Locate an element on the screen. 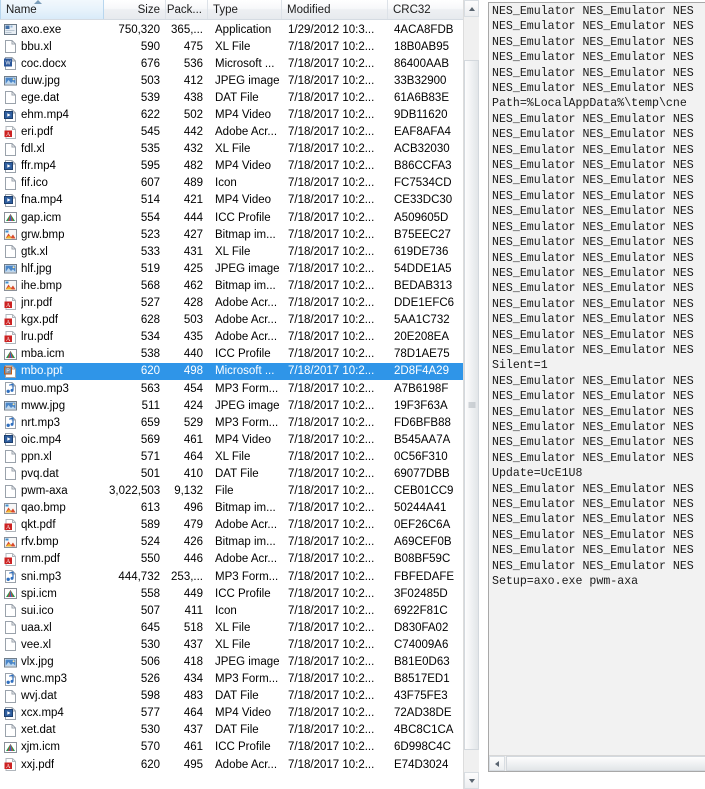  file-name-cell: muo.mp3 is located at coordinates (52, 389).